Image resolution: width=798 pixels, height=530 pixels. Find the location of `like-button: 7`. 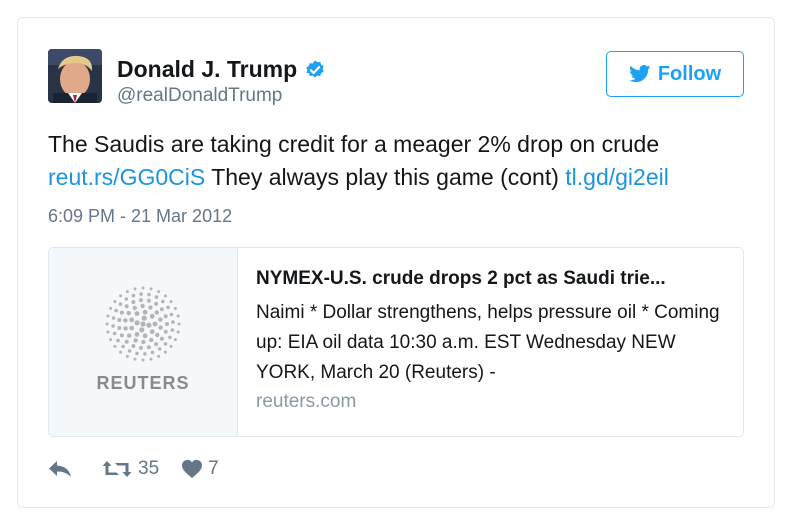

like-button: 7 is located at coordinates (200, 469).